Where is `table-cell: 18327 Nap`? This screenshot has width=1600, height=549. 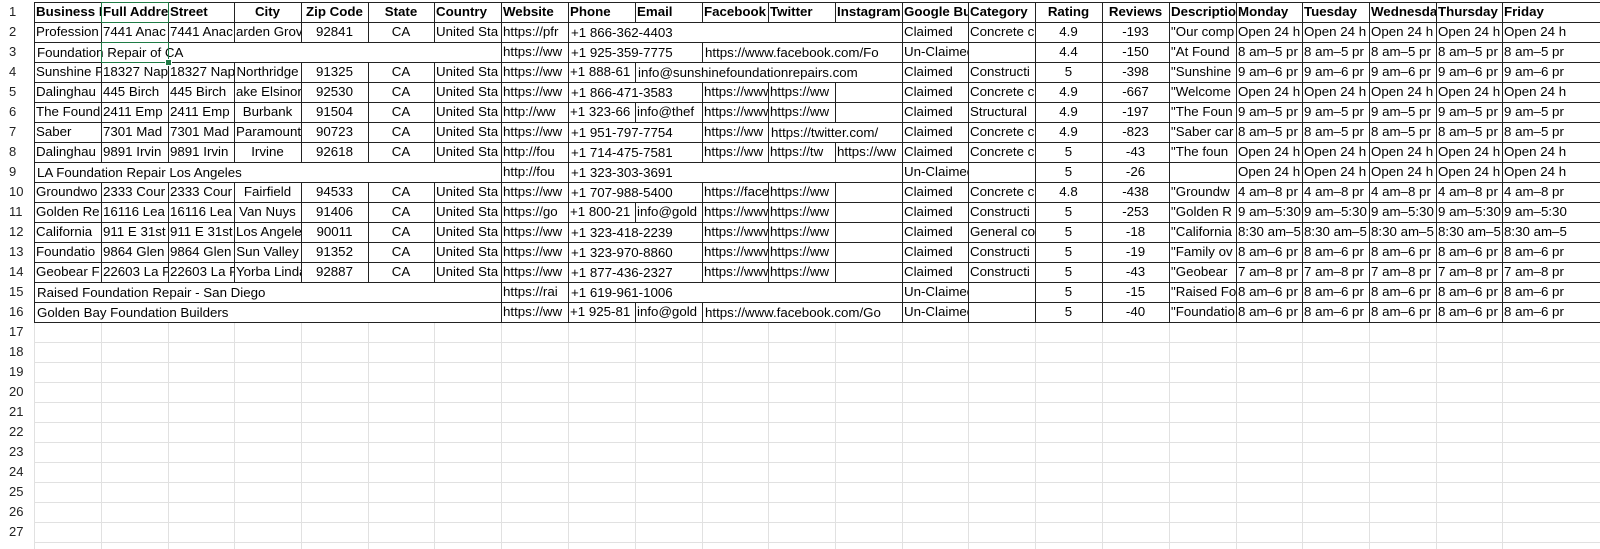
table-cell: 18327 Nap is located at coordinates (134, 72).